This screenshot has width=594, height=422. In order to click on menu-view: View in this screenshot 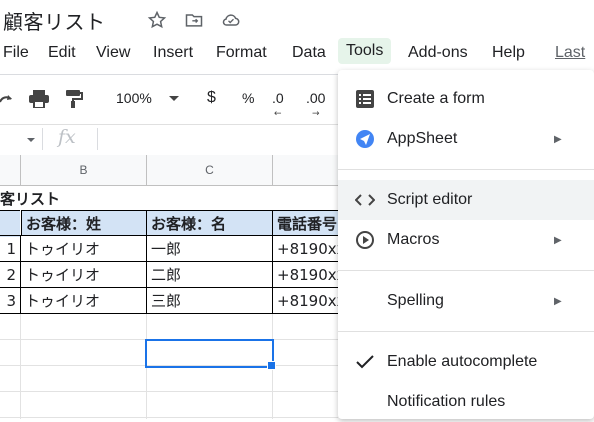, I will do `click(113, 53)`.